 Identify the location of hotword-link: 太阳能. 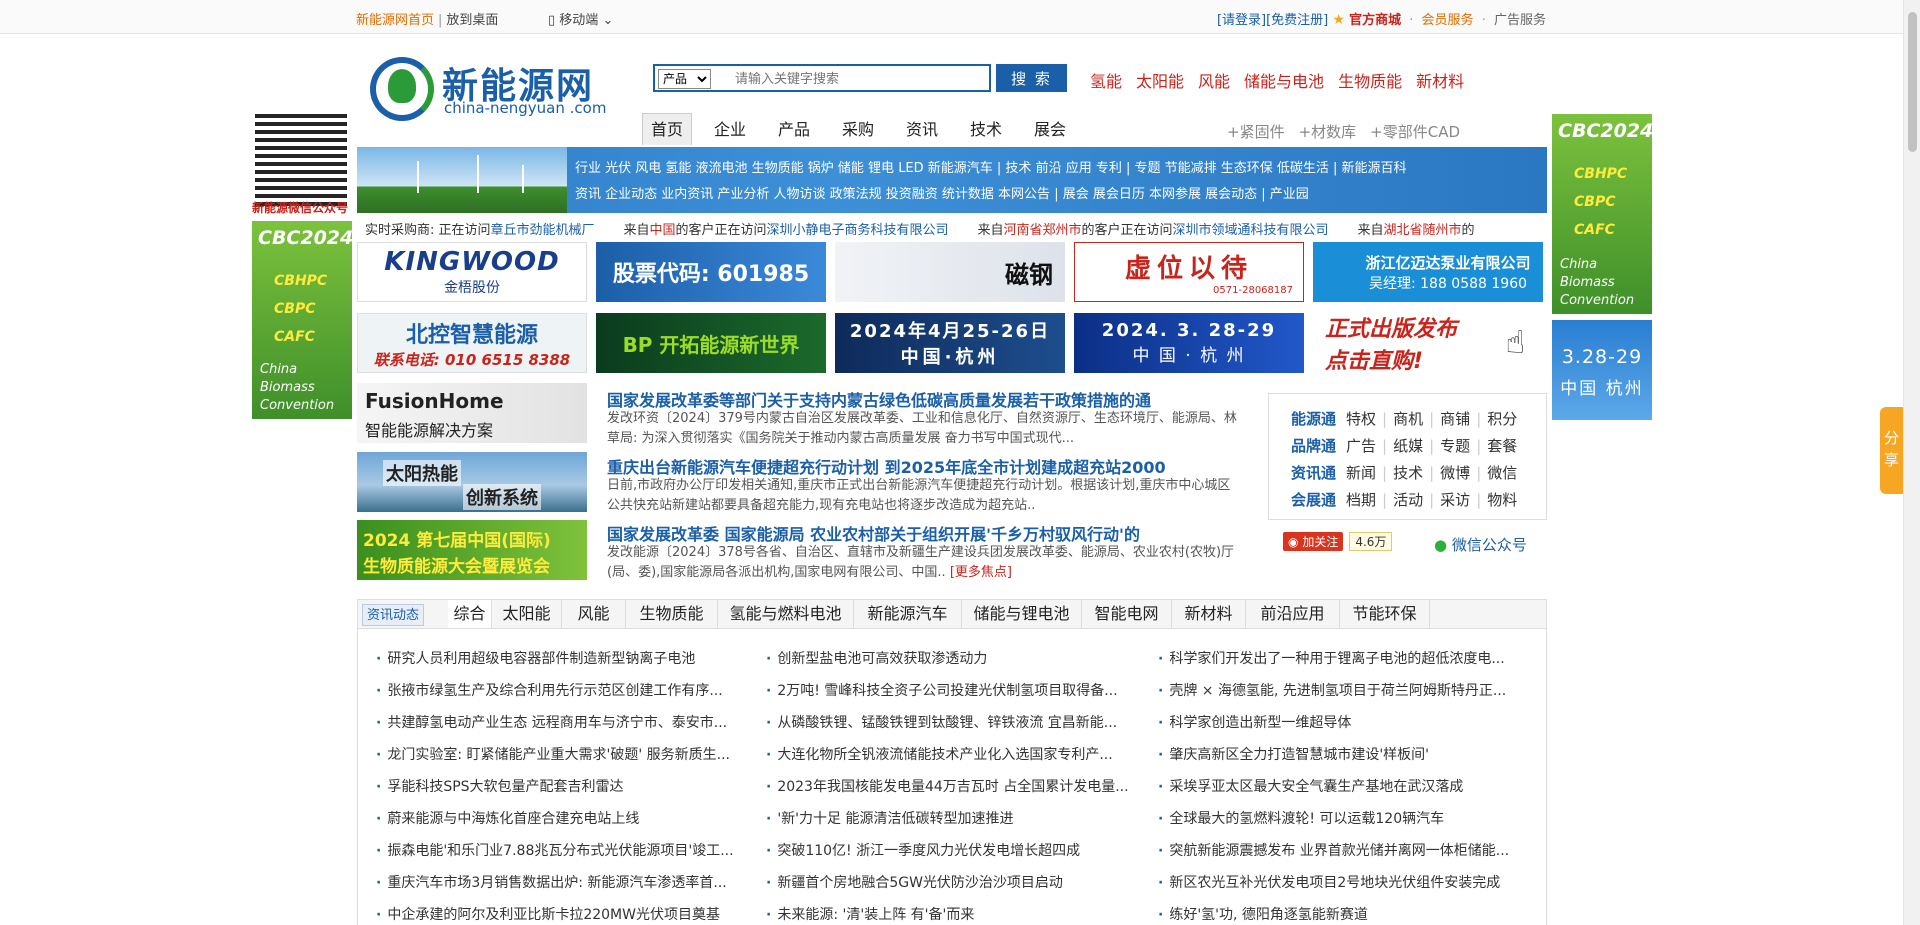
(1160, 81).